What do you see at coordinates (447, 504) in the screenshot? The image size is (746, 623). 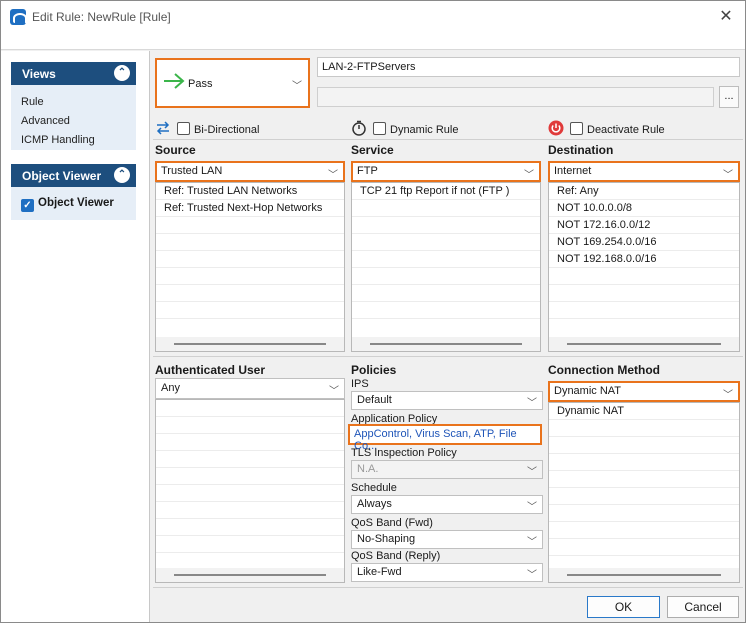 I see `schedule-dropdown: Always ﹀` at bounding box center [447, 504].